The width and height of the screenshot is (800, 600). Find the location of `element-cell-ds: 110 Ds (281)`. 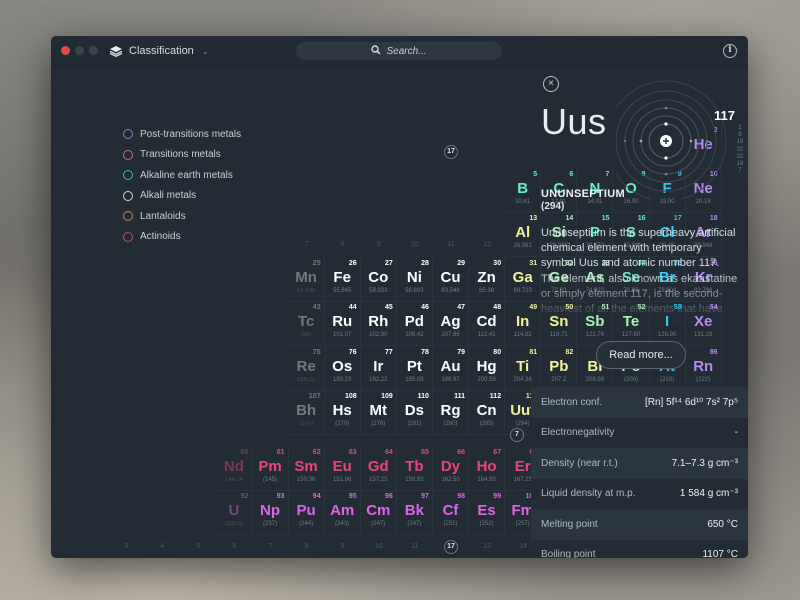

element-cell-ds: 110 Ds (281) is located at coordinates (414, 413).